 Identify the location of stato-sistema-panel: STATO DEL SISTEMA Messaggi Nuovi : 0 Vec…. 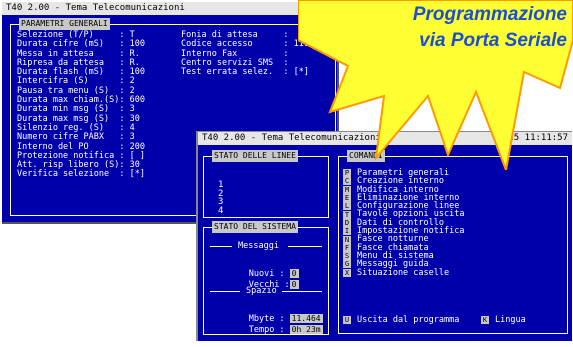
(266, 278).